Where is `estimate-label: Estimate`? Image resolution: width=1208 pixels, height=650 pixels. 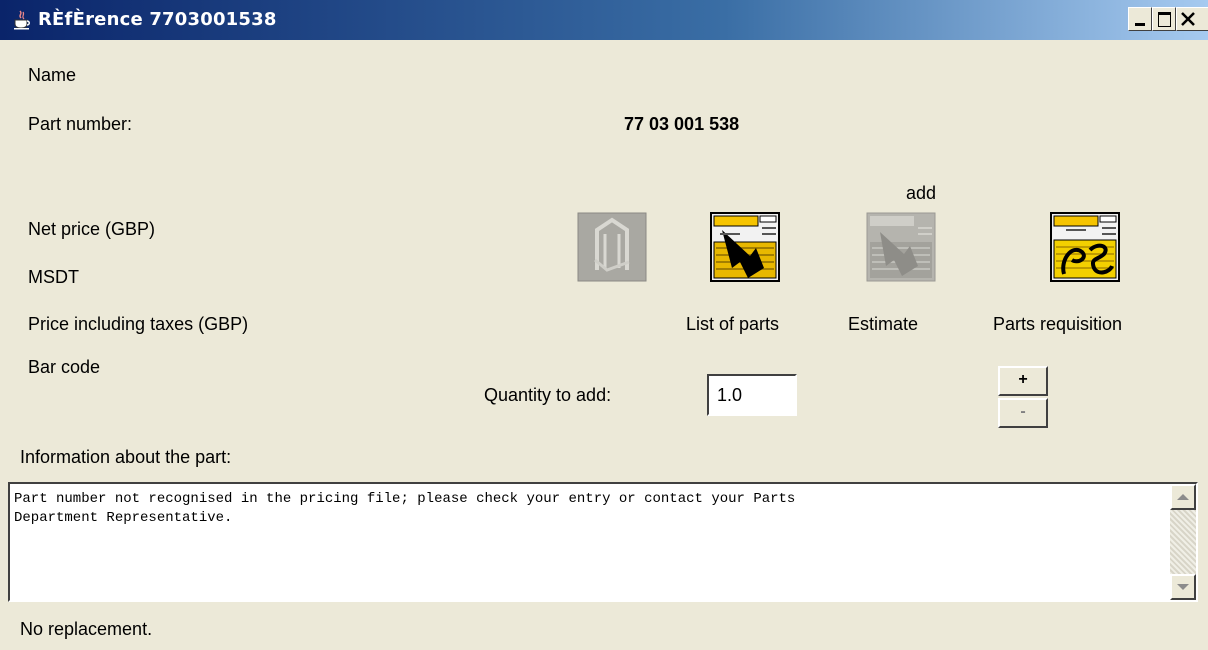
estimate-label: Estimate is located at coordinates (883, 324).